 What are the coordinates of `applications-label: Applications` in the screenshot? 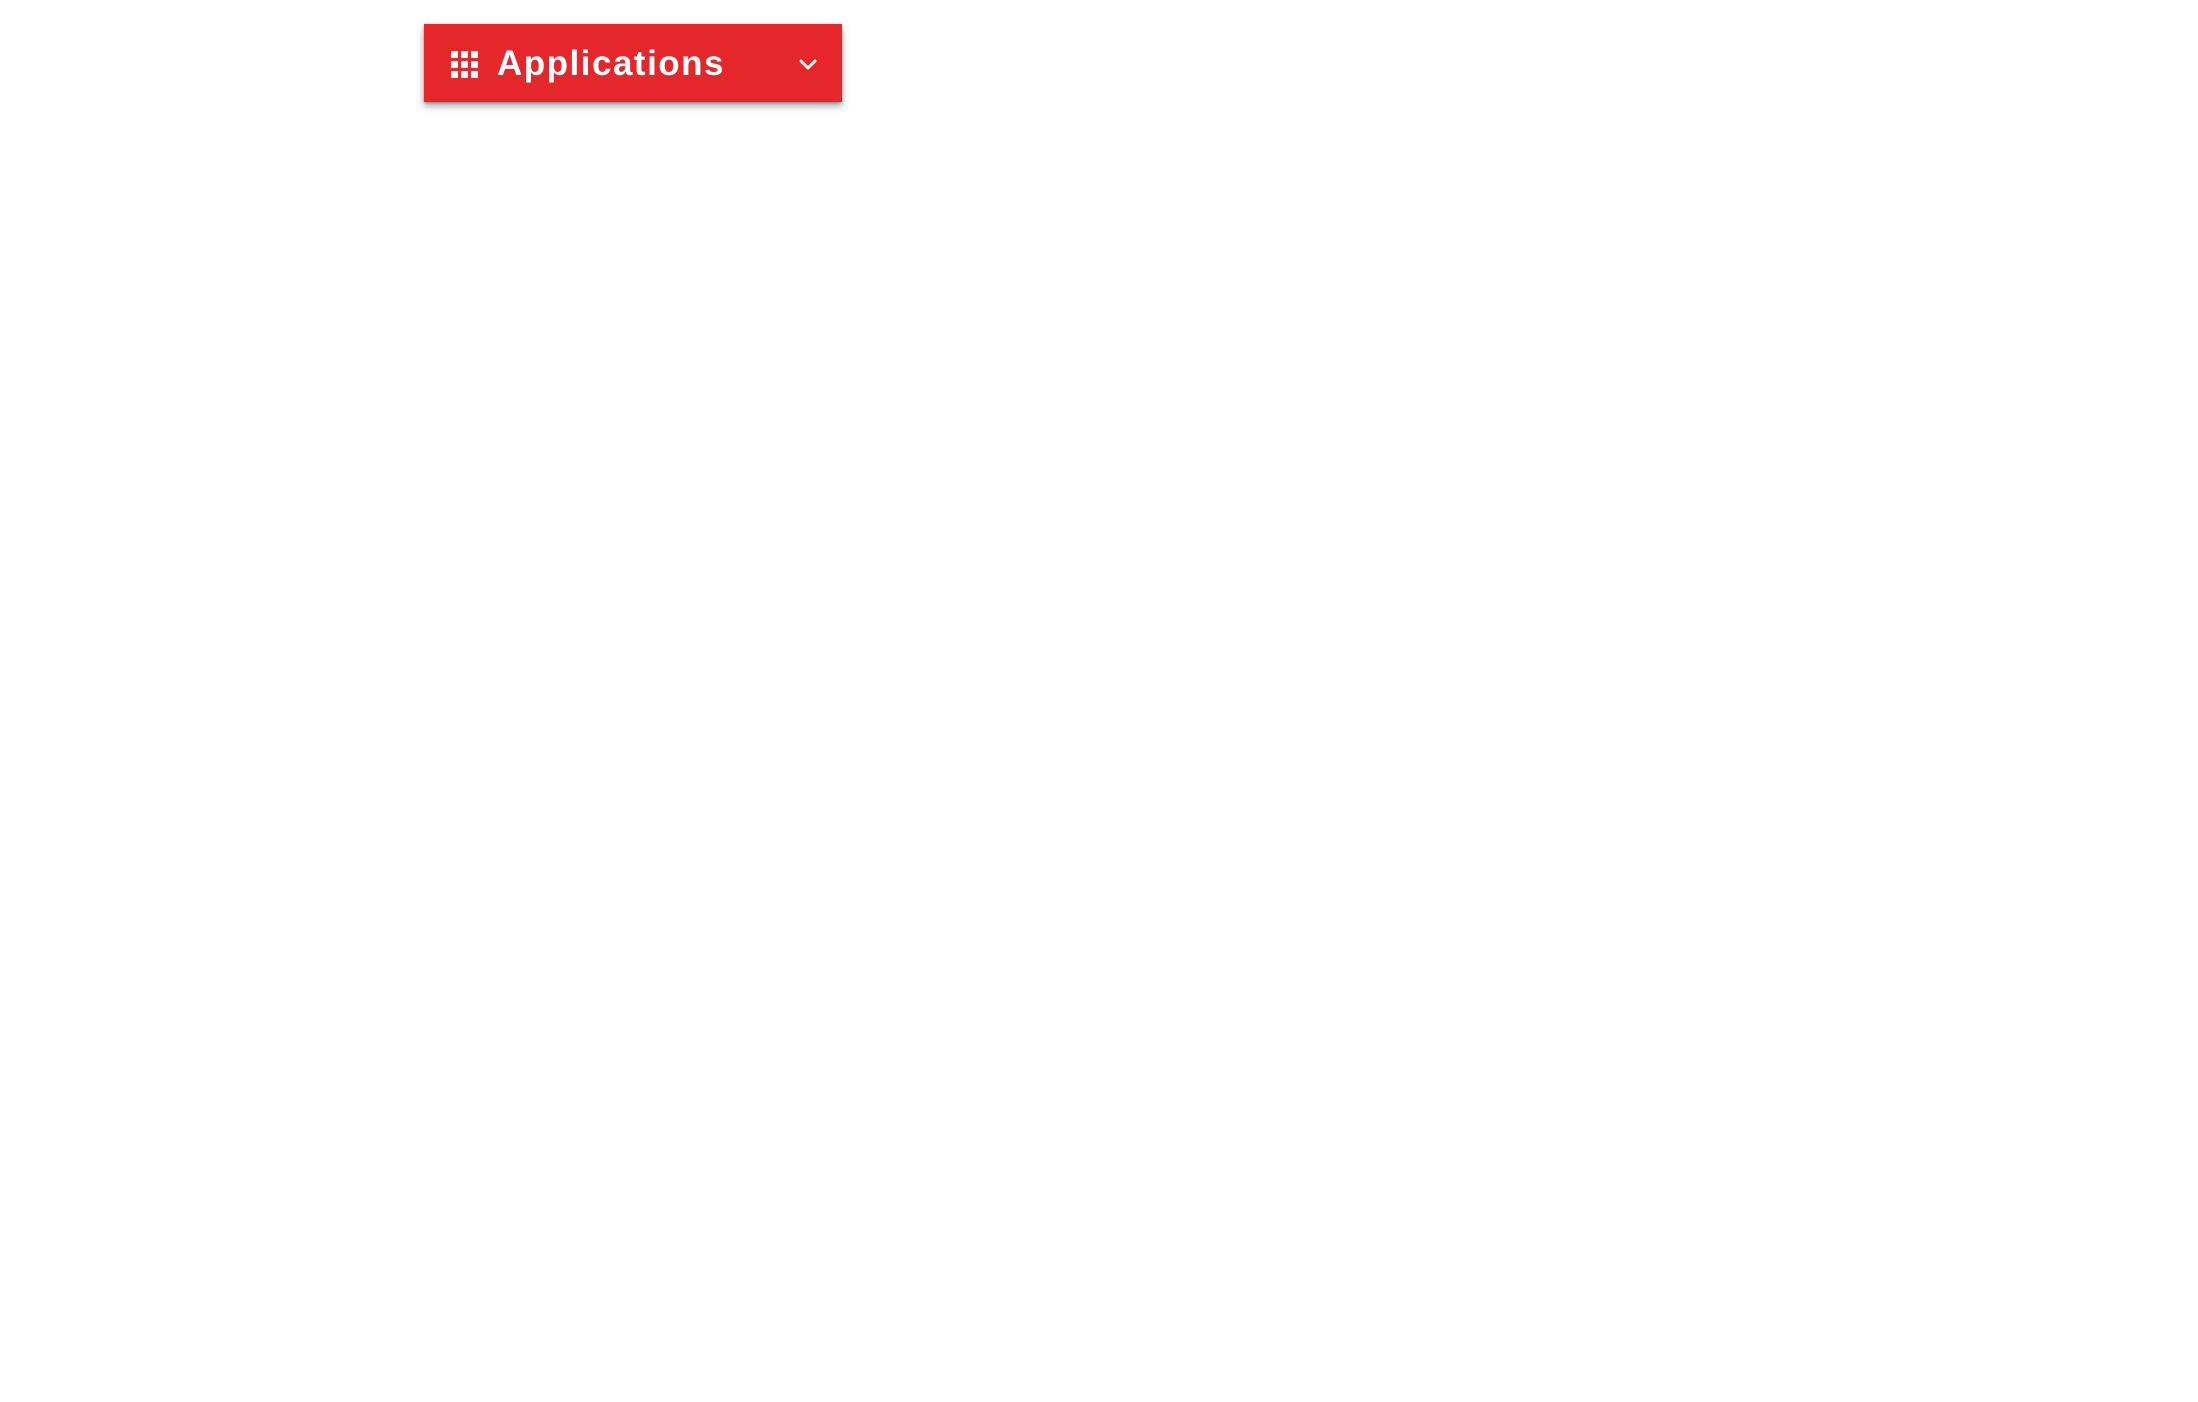 It's located at (611, 63).